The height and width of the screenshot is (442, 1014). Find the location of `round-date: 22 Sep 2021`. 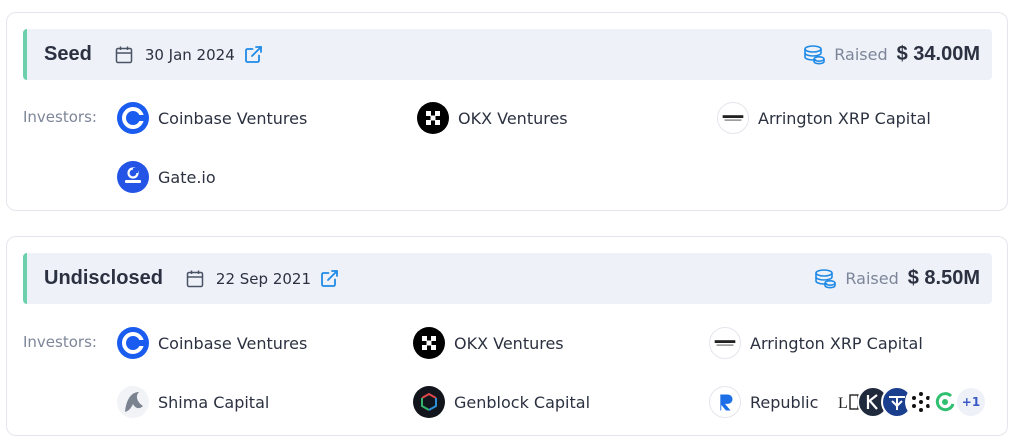

round-date: 22 Sep 2021 is located at coordinates (263, 278).